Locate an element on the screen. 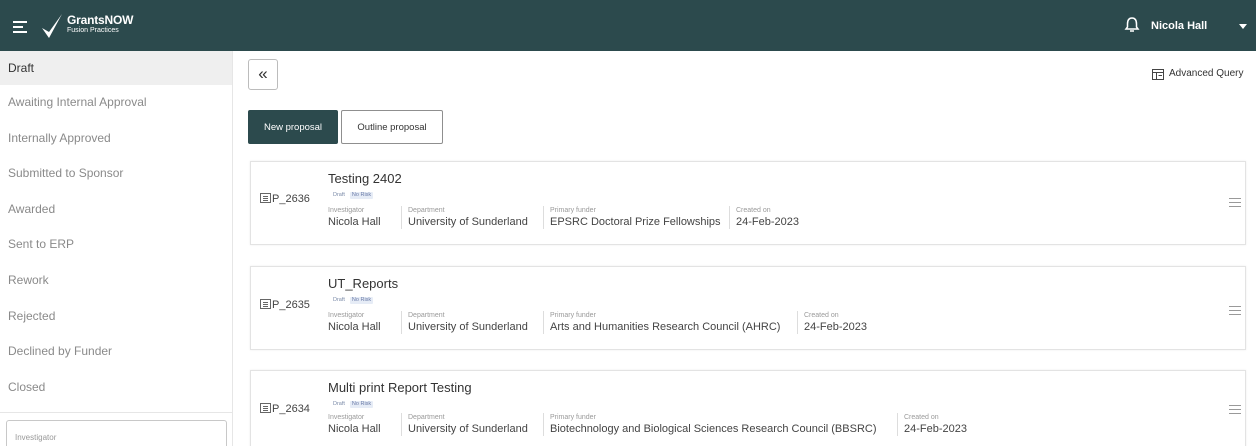  proposal-id: P_2634 is located at coordinates (285, 409).